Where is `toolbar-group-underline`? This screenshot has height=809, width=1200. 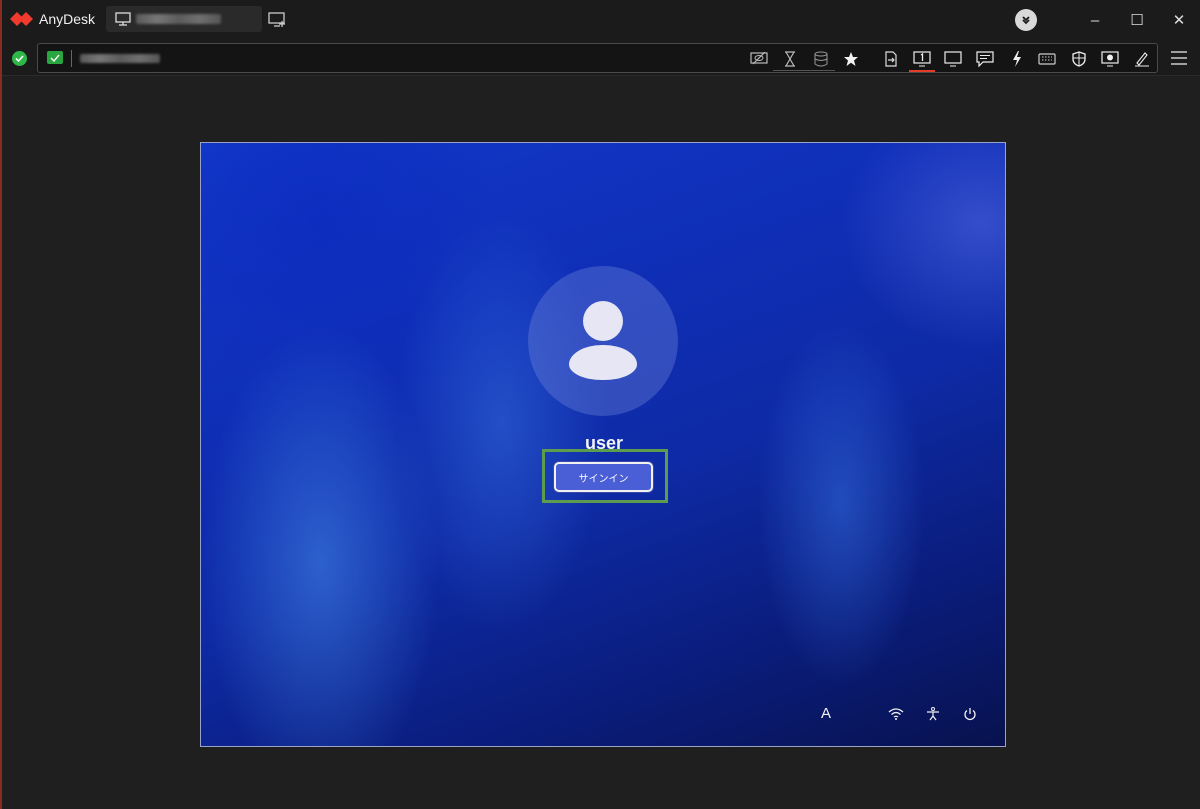 toolbar-group-underline is located at coordinates (804, 70).